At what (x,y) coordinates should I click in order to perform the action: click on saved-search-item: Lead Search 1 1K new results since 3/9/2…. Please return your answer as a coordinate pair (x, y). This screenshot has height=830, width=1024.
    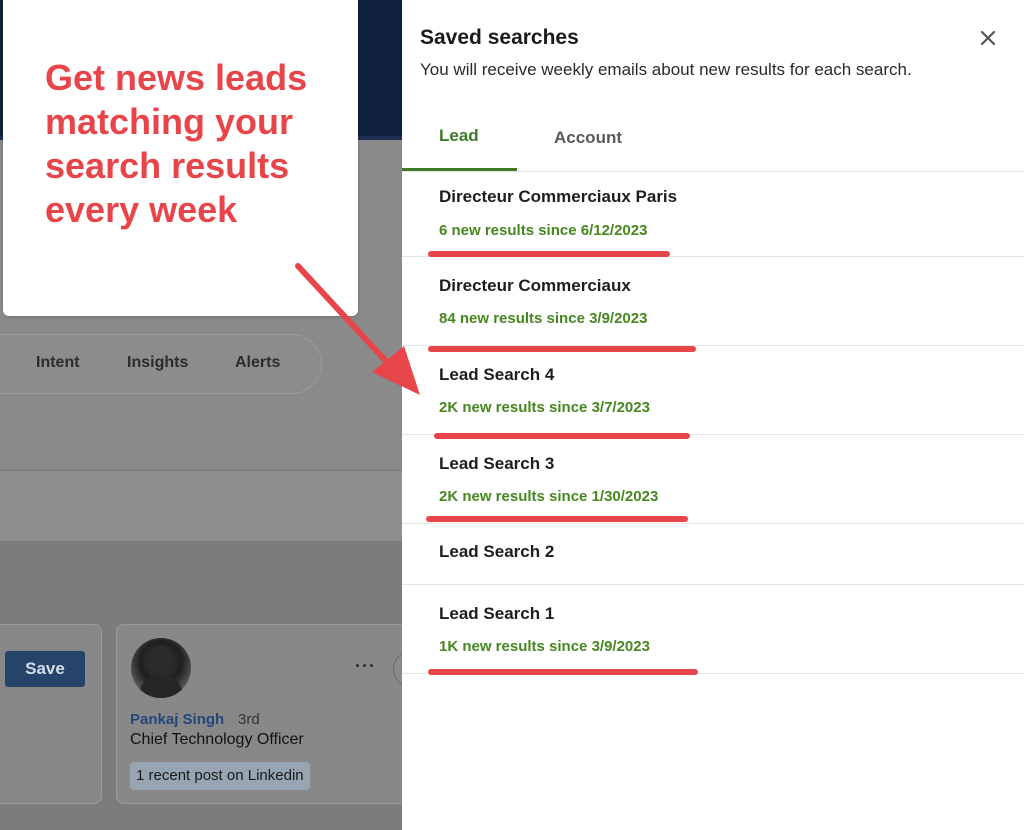
    Looking at the image, I should click on (713, 629).